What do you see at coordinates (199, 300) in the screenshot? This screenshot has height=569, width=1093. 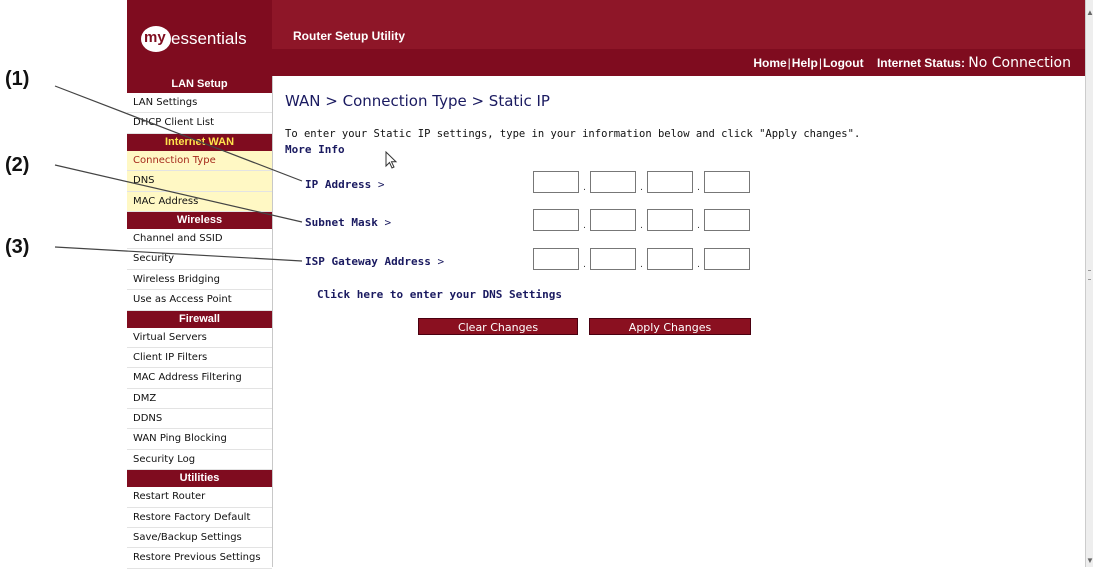 I see `sidebar-item-access-point: Use as Access Point` at bounding box center [199, 300].